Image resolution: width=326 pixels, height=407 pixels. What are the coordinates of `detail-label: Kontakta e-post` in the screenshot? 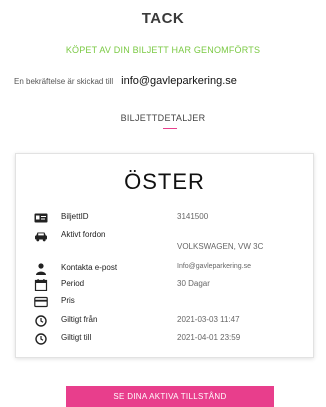 It's located at (89, 267).